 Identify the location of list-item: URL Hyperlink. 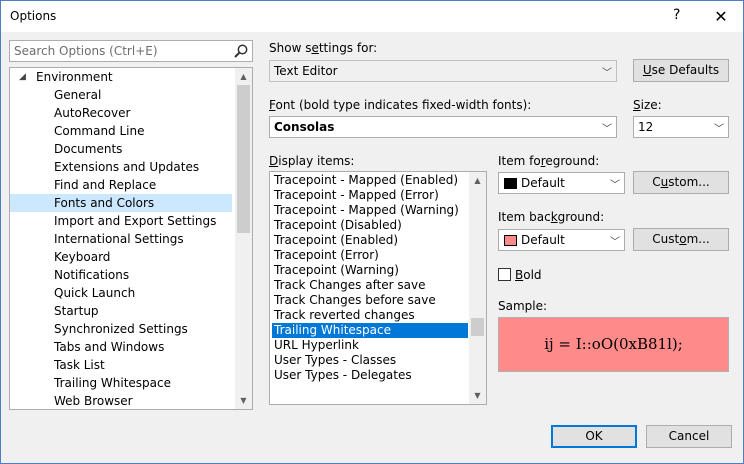
(370, 345).